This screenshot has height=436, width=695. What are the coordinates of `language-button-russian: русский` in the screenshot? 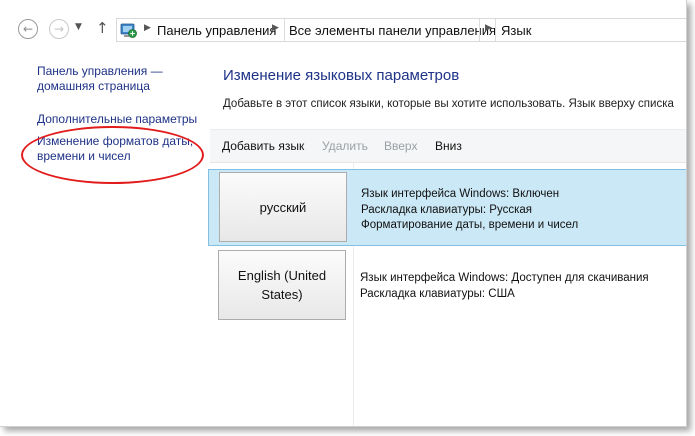 It's located at (283, 207).